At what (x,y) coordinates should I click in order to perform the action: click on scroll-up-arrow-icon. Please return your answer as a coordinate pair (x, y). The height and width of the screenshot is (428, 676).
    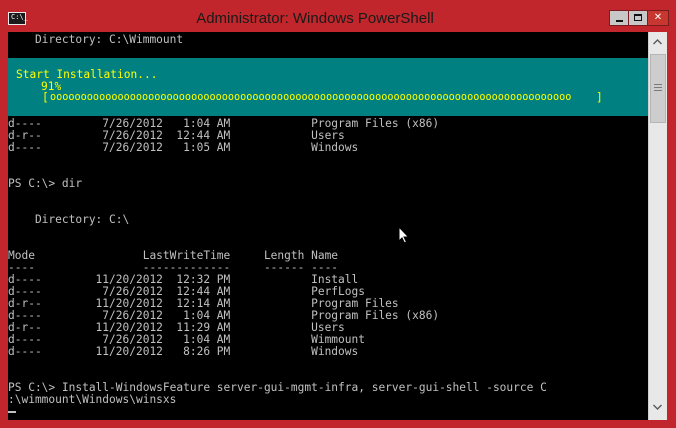
    Looking at the image, I should click on (657, 42).